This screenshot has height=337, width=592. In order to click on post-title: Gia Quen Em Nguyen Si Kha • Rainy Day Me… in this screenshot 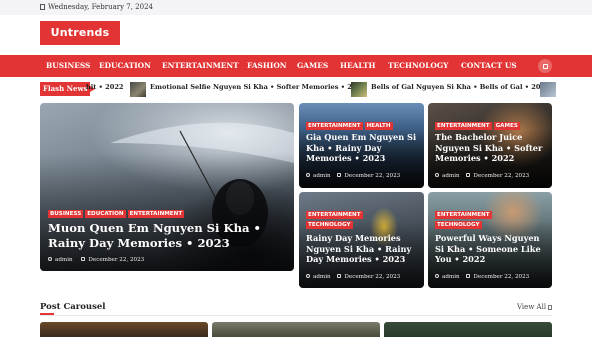, I will do `click(362, 148)`.